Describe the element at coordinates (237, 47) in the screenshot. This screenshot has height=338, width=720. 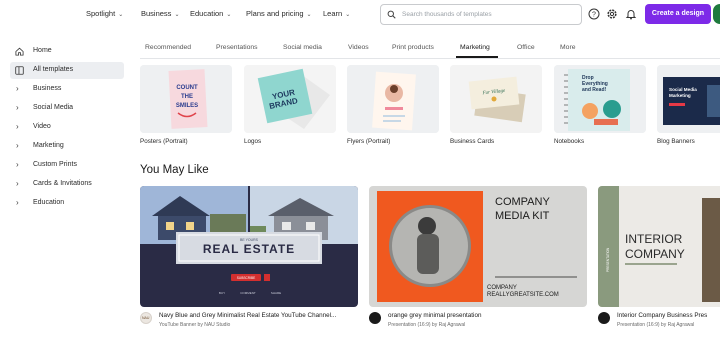
I see `tab-presentations: Presentations` at that location.